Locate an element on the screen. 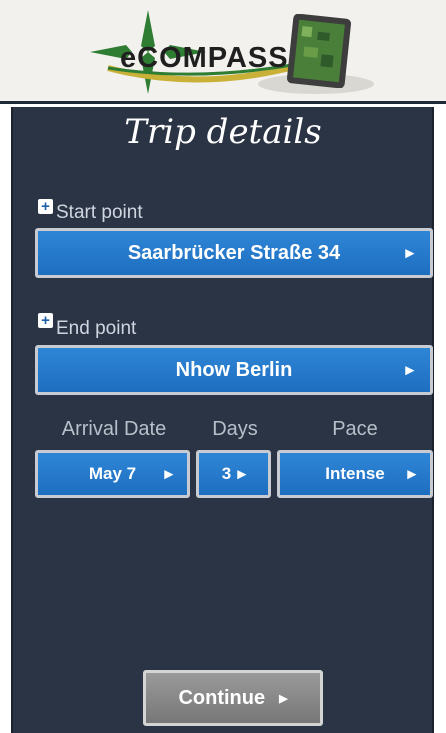 This screenshot has height=733, width=446. app-header: eCOMPASS is located at coordinates (223, 52).